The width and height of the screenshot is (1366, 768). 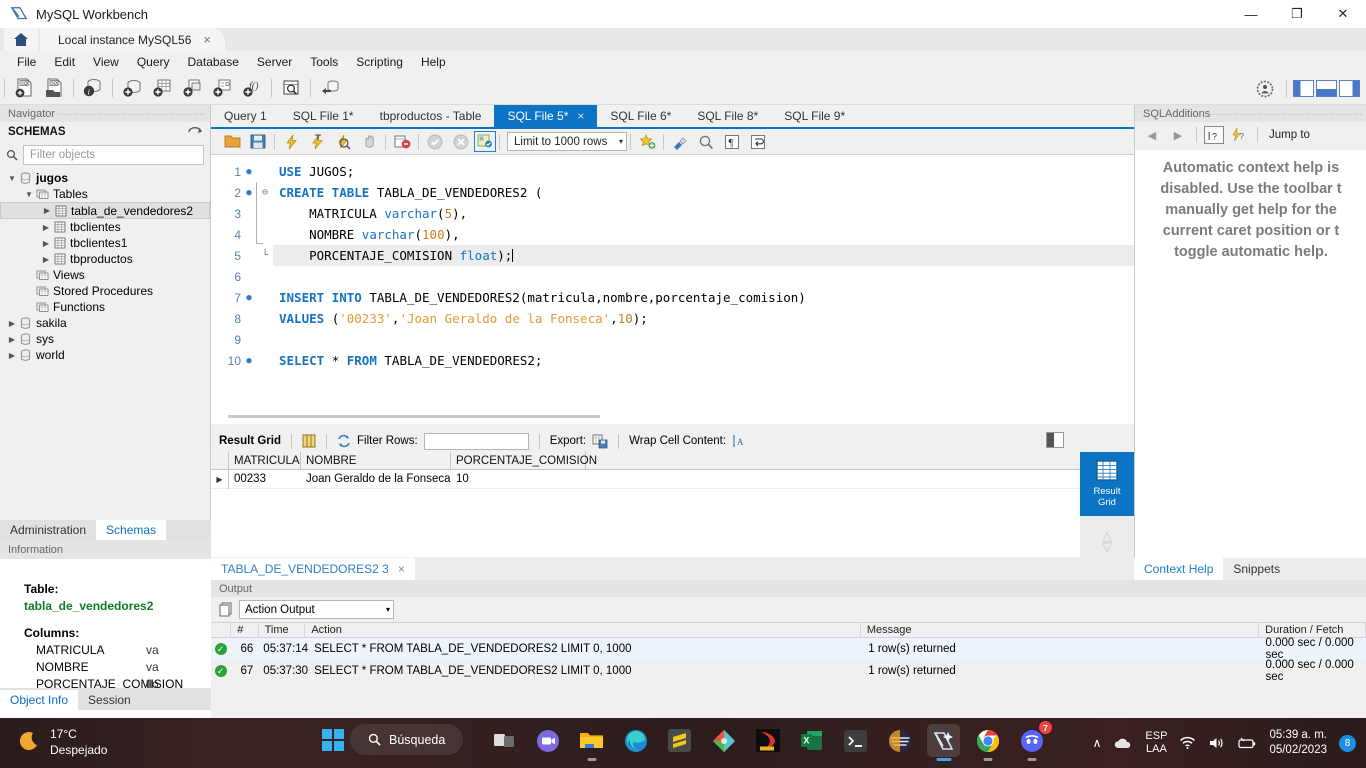 What do you see at coordinates (132, 88) in the screenshot?
I see `new-schema-icon` at bounding box center [132, 88].